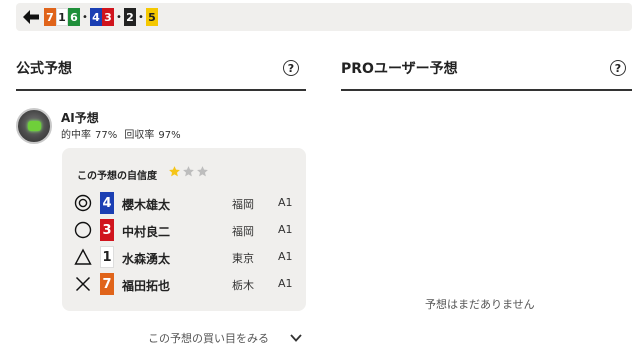 The width and height of the screenshot is (640, 352). I want to click on racer-name: 櫻木雄太, so click(146, 204).